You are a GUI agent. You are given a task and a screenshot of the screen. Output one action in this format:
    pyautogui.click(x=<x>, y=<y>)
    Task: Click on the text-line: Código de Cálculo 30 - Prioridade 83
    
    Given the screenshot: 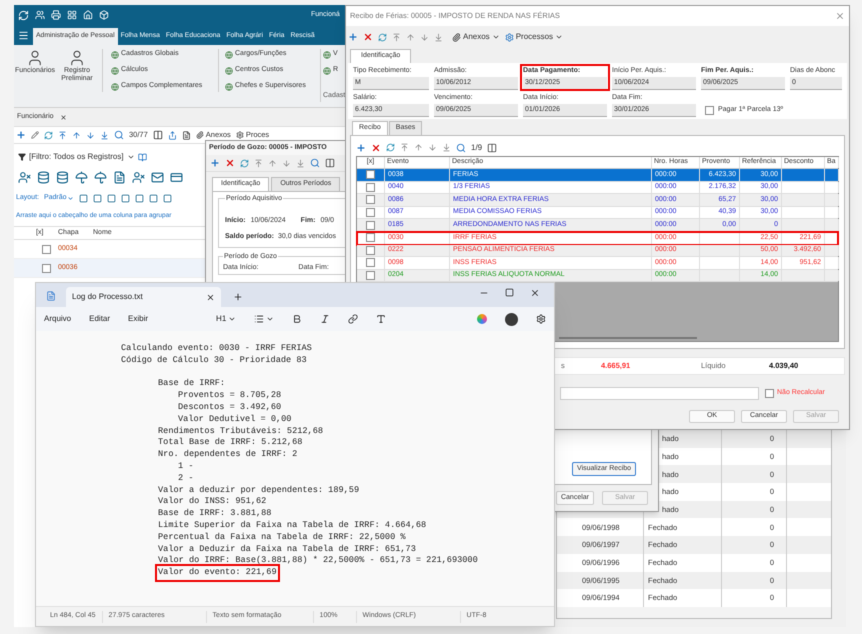 What is the action you would take?
    pyautogui.click(x=214, y=360)
    